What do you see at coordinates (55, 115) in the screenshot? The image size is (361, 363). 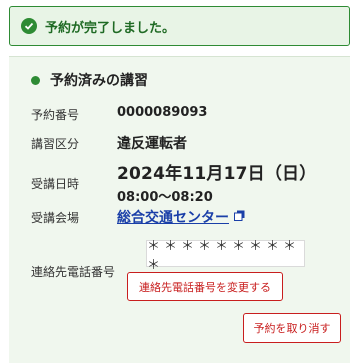 I see `reservation-number-label: 予約番号` at bounding box center [55, 115].